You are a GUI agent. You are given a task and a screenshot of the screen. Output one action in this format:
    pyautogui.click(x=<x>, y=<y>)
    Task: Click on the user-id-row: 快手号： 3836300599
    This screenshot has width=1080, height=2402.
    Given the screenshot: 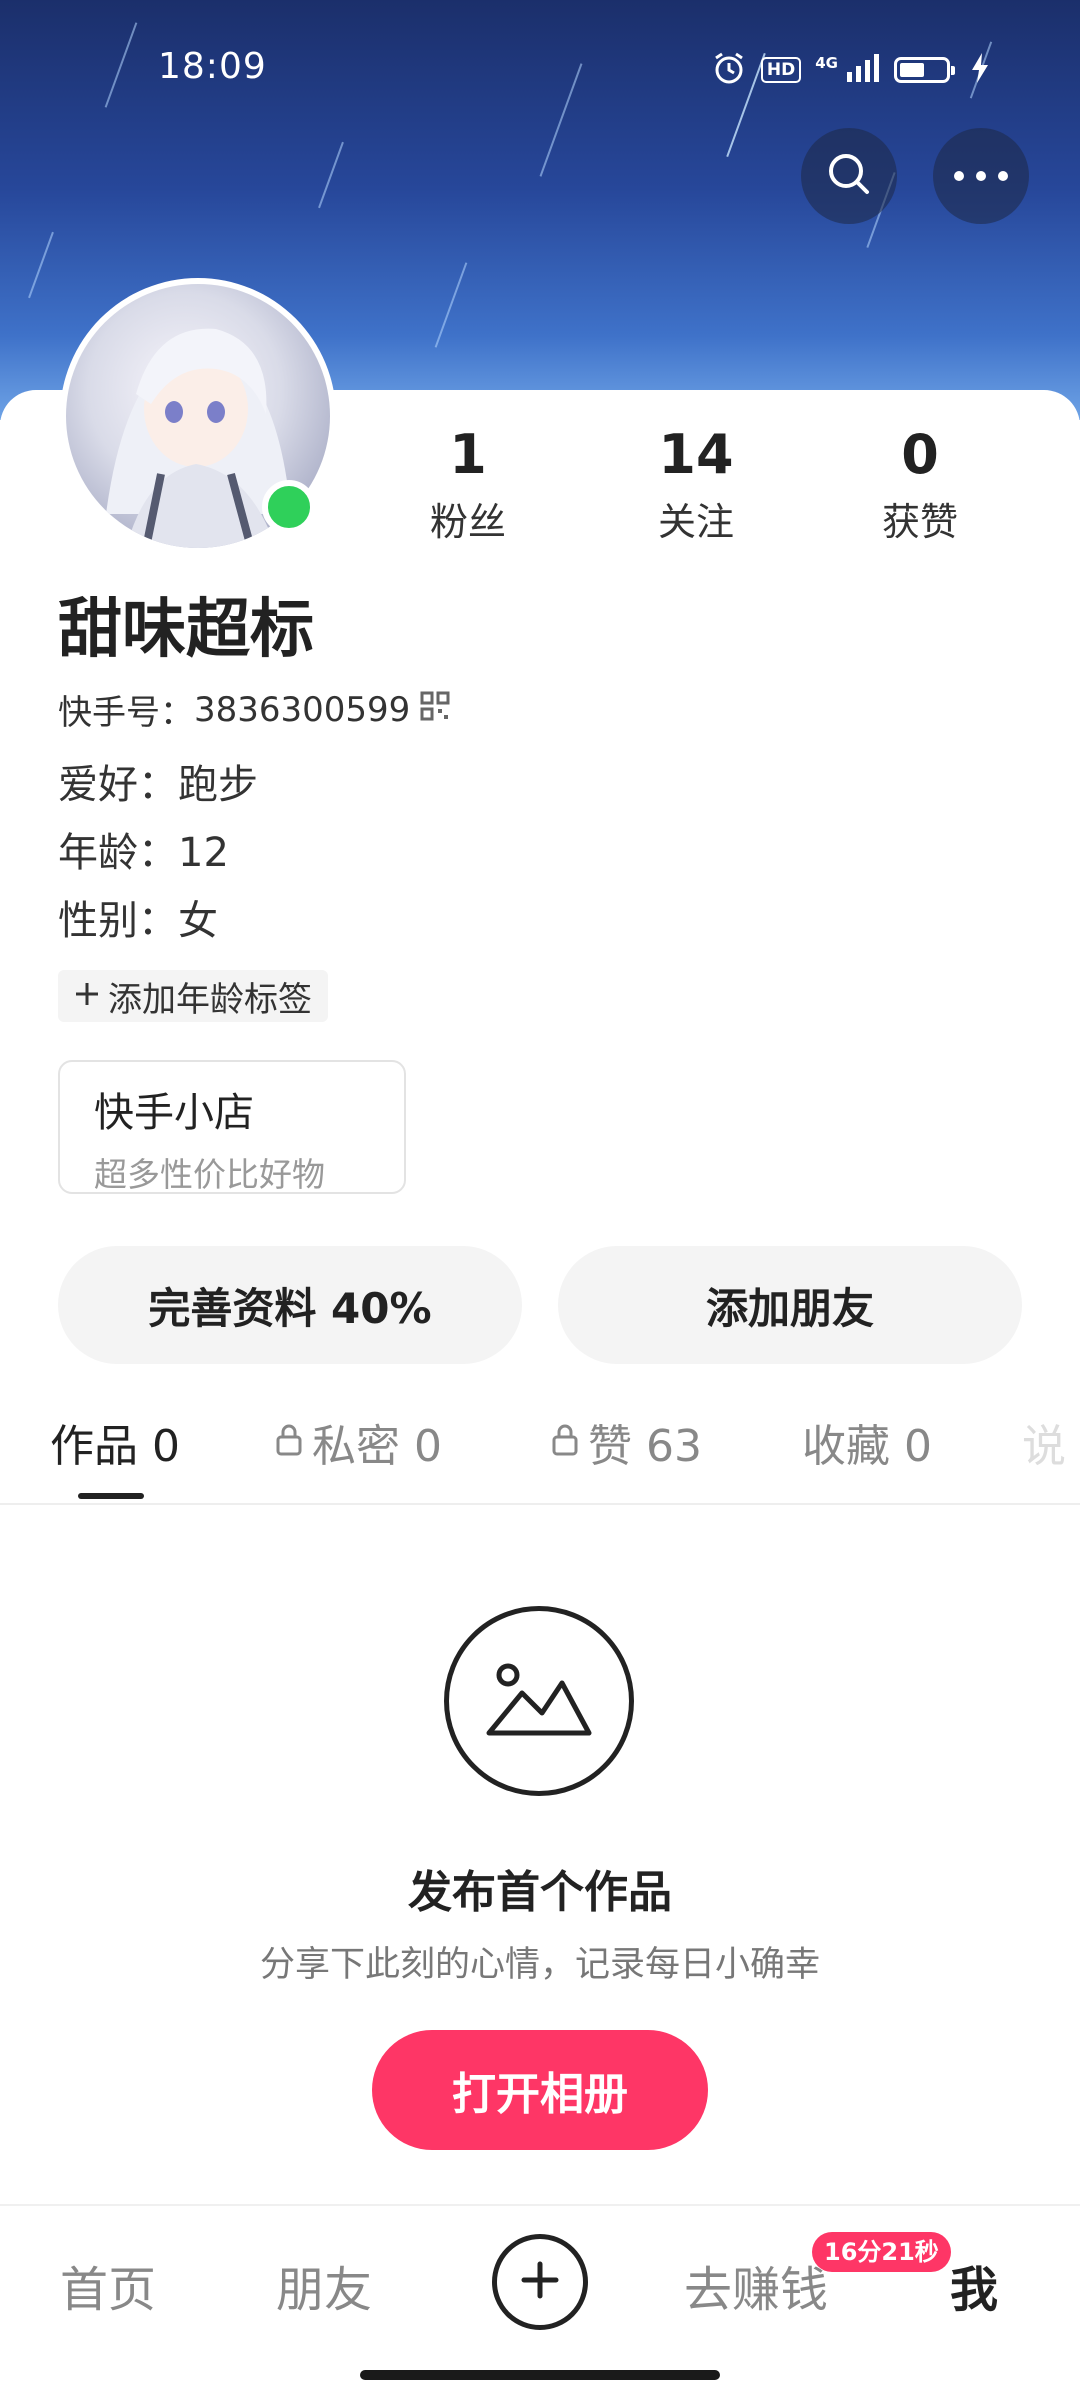 What is the action you would take?
    pyautogui.click(x=254, y=709)
    